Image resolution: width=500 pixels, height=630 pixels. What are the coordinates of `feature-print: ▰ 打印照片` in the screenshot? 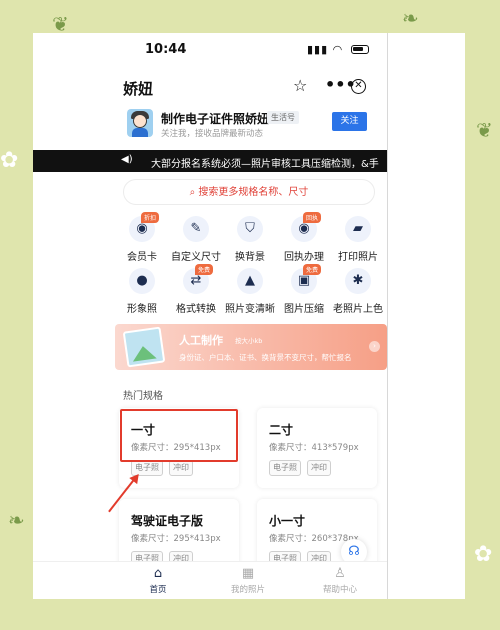 It's located at (358, 240).